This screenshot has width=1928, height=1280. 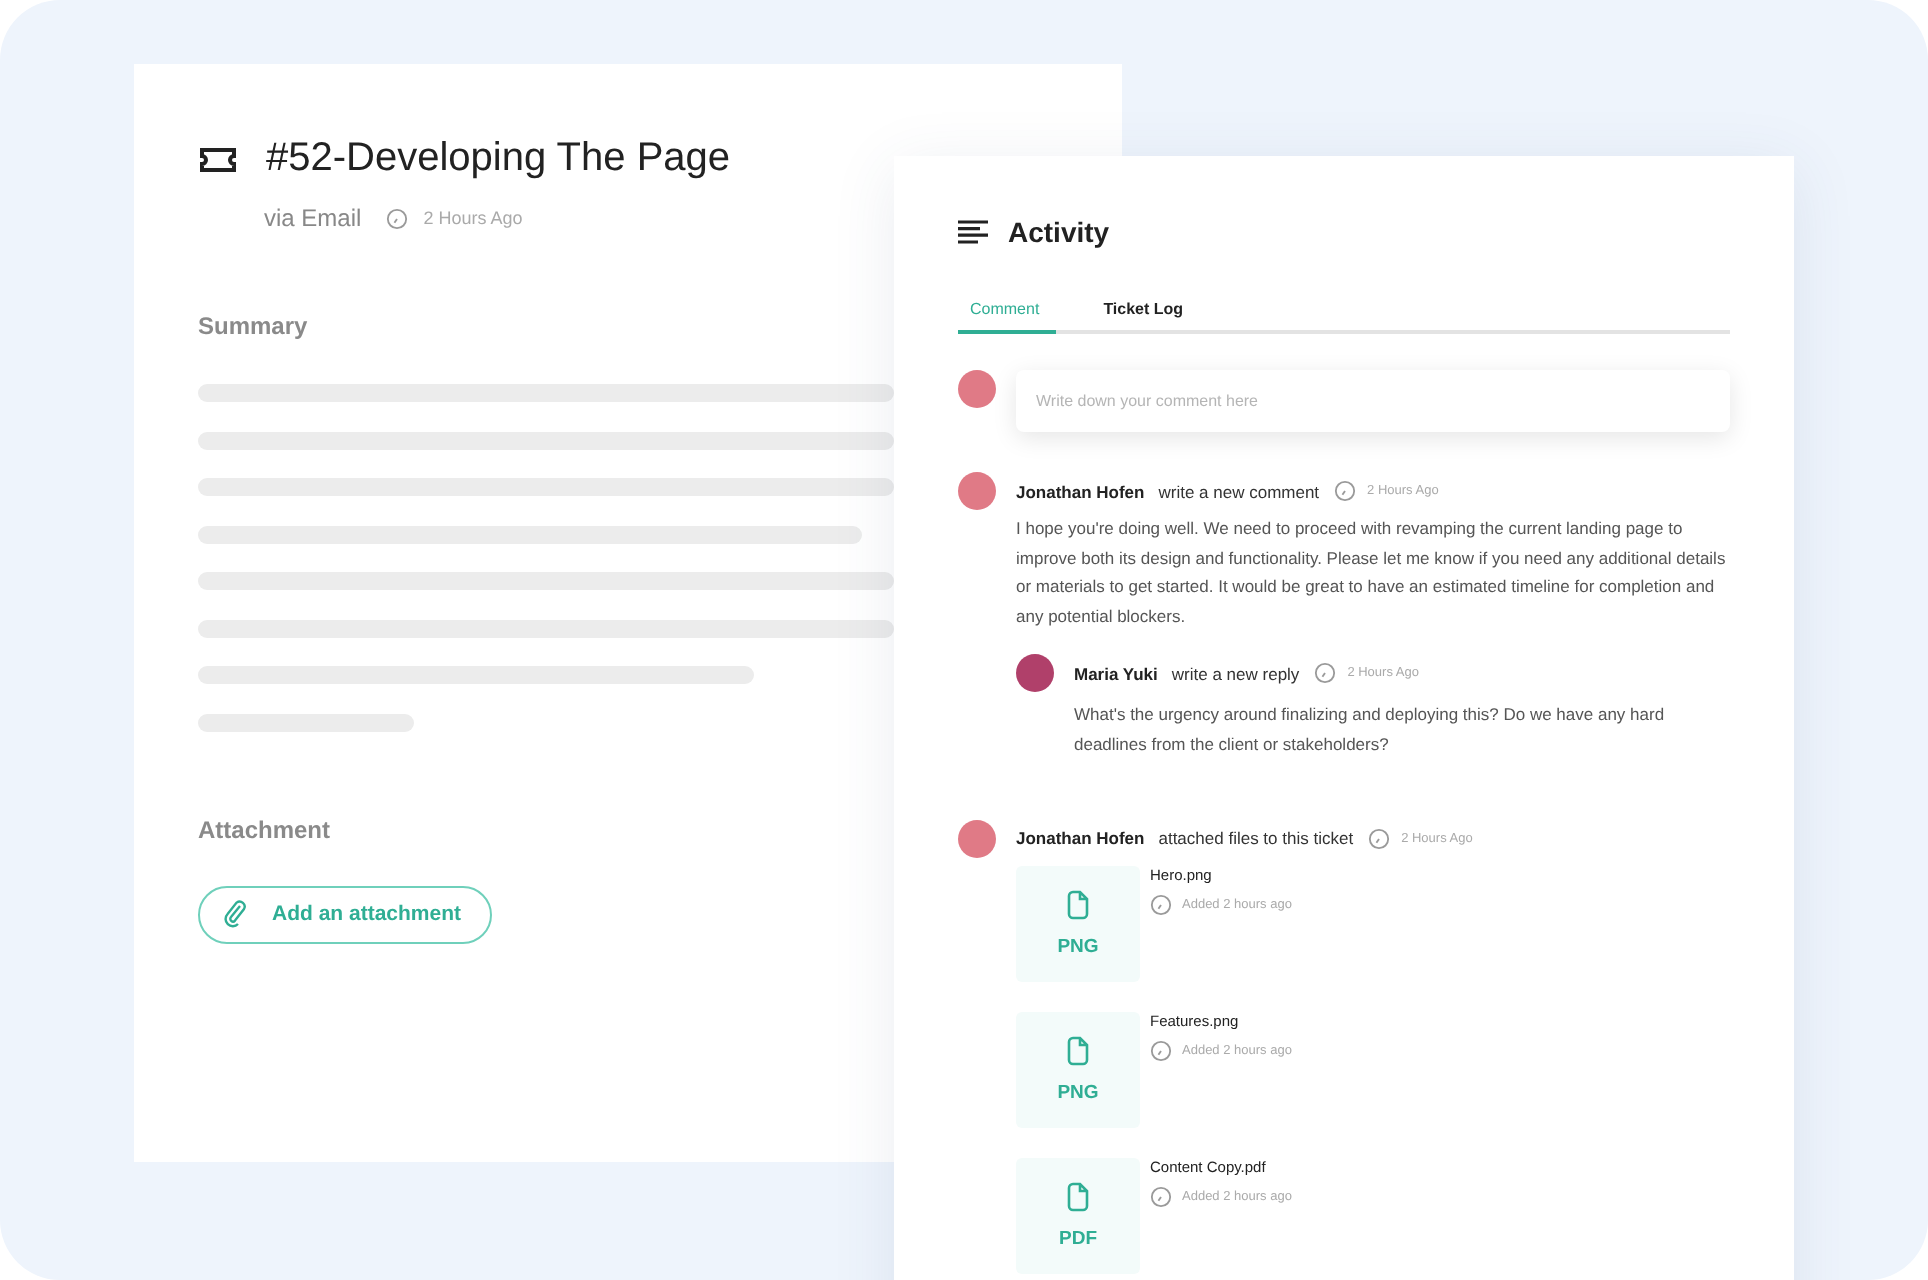 What do you see at coordinates (1078, 1238) in the screenshot?
I see `file-type: PDF` at bounding box center [1078, 1238].